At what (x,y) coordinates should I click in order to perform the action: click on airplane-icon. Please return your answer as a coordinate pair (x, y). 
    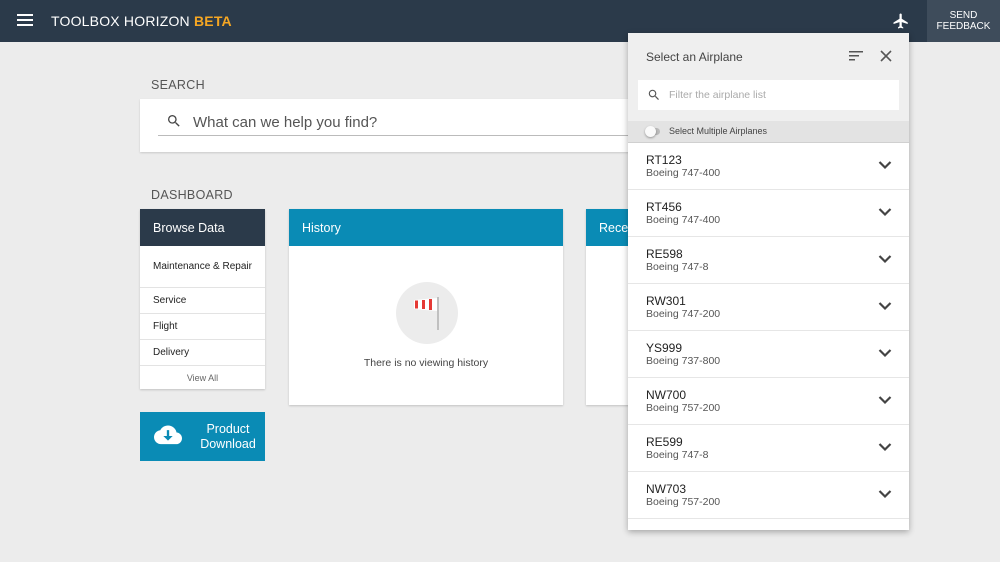
    Looking at the image, I should click on (900, 21).